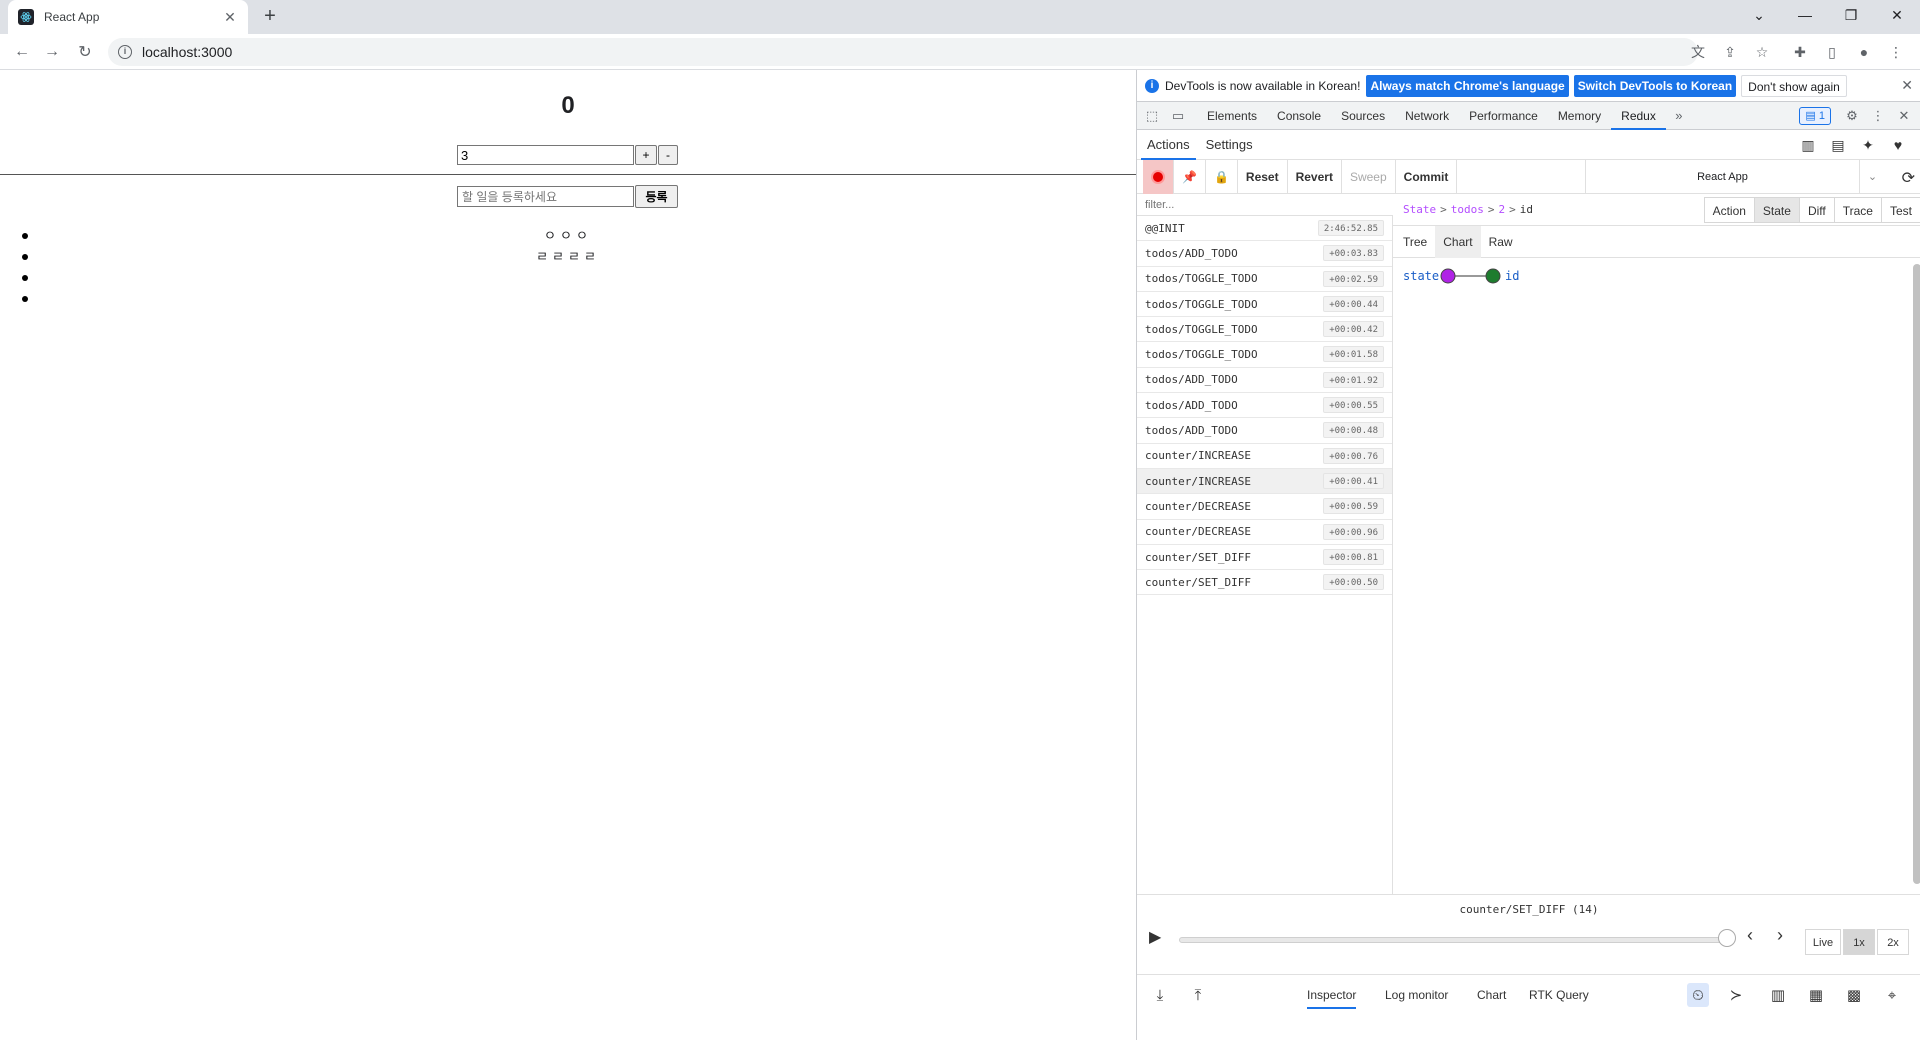 The width and height of the screenshot is (1920, 1040). Describe the element at coordinates (1815, 116) in the screenshot. I see `issues-badge: ▤ 1` at that location.